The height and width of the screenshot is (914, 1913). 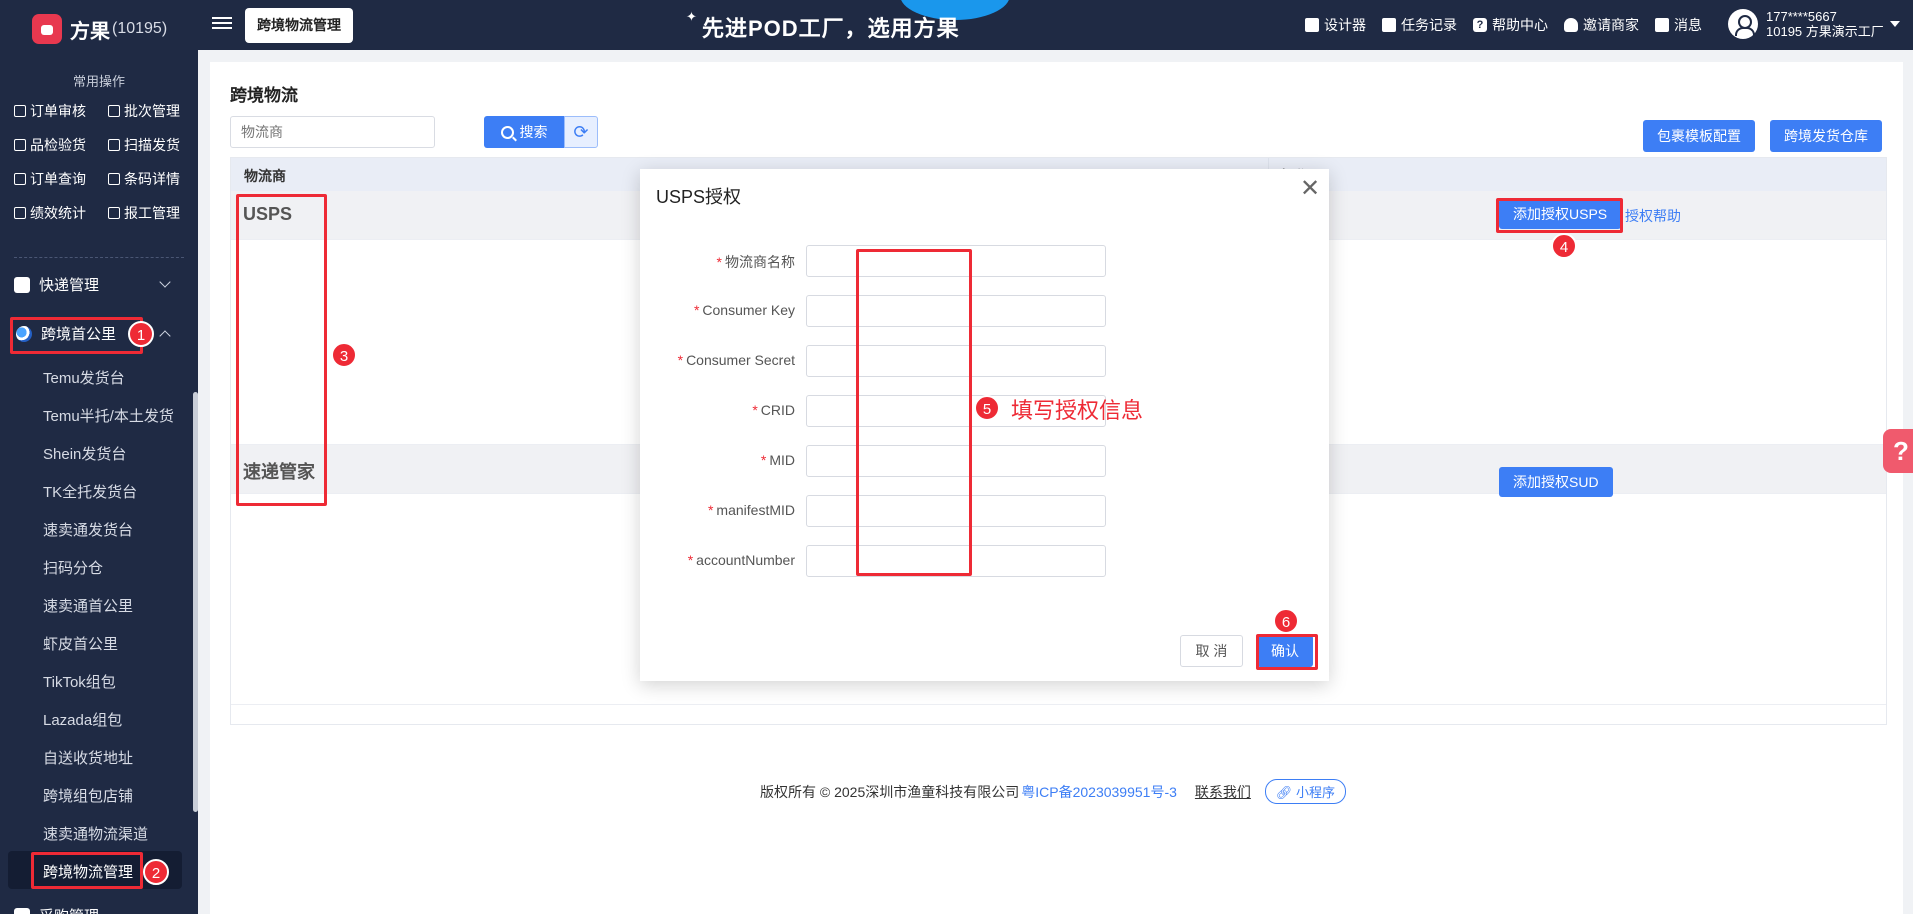 I want to click on quick-label: 批次管理, so click(x=152, y=111).